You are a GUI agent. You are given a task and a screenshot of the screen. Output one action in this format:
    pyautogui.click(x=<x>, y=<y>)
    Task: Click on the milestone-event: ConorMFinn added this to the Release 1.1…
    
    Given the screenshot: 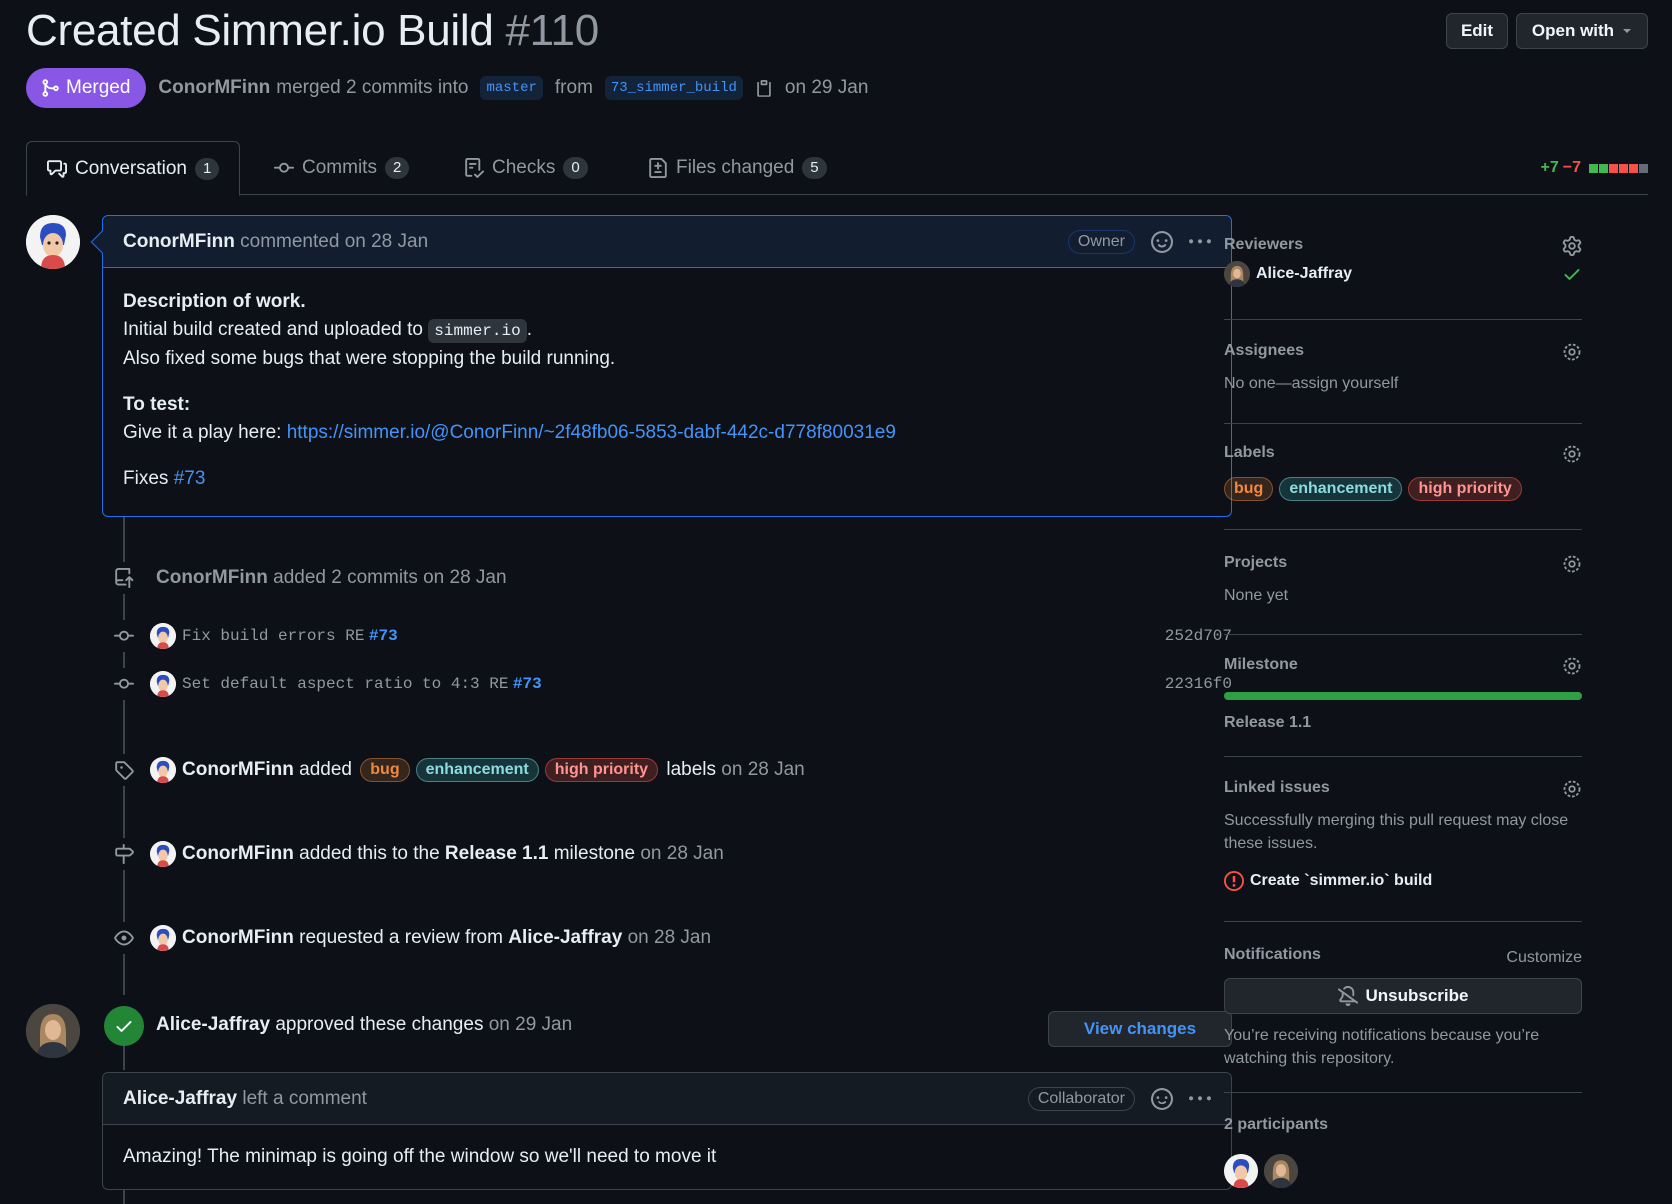 What is the action you would take?
    pyautogui.click(x=416, y=854)
    